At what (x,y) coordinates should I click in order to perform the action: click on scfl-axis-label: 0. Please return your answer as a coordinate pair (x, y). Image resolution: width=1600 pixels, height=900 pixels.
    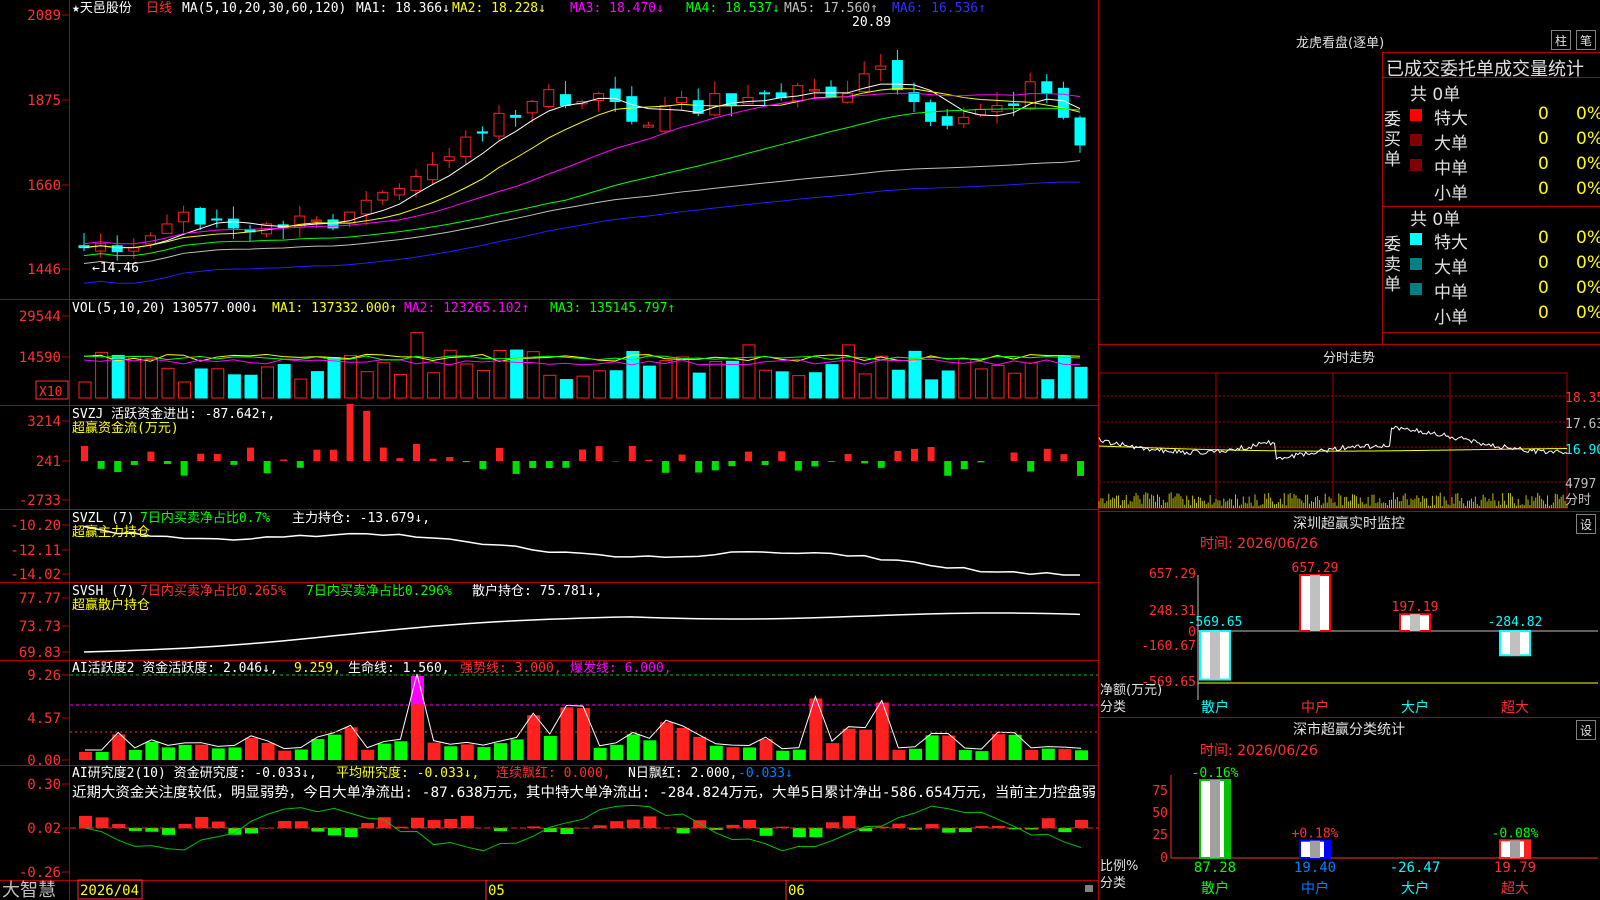
    Looking at the image, I should click on (1164, 858).